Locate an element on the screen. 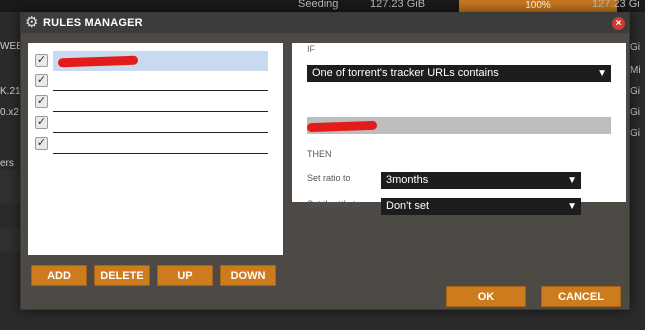 Image resolution: width=645 pixels, height=330 pixels. dialog-titlebar: ⚙ RULES MANAGER × is located at coordinates (325, 23).